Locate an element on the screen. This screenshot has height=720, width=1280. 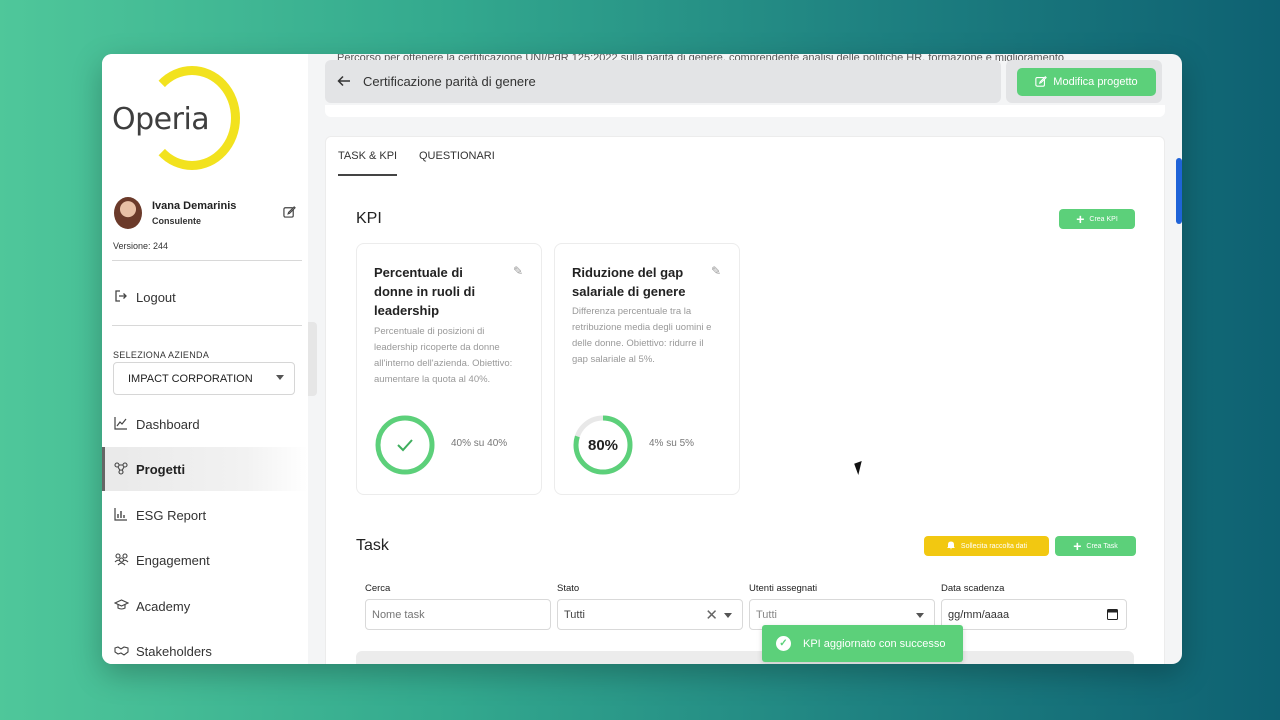
close-icon: ✕ is located at coordinates (711, 615).